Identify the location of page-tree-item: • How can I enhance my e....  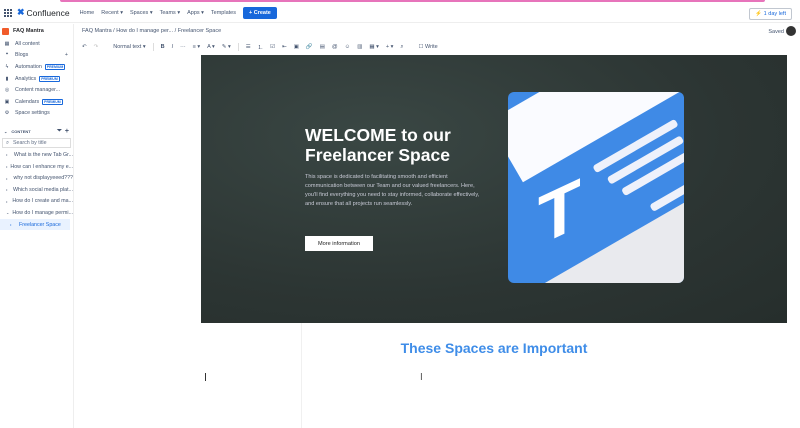
(36, 167).